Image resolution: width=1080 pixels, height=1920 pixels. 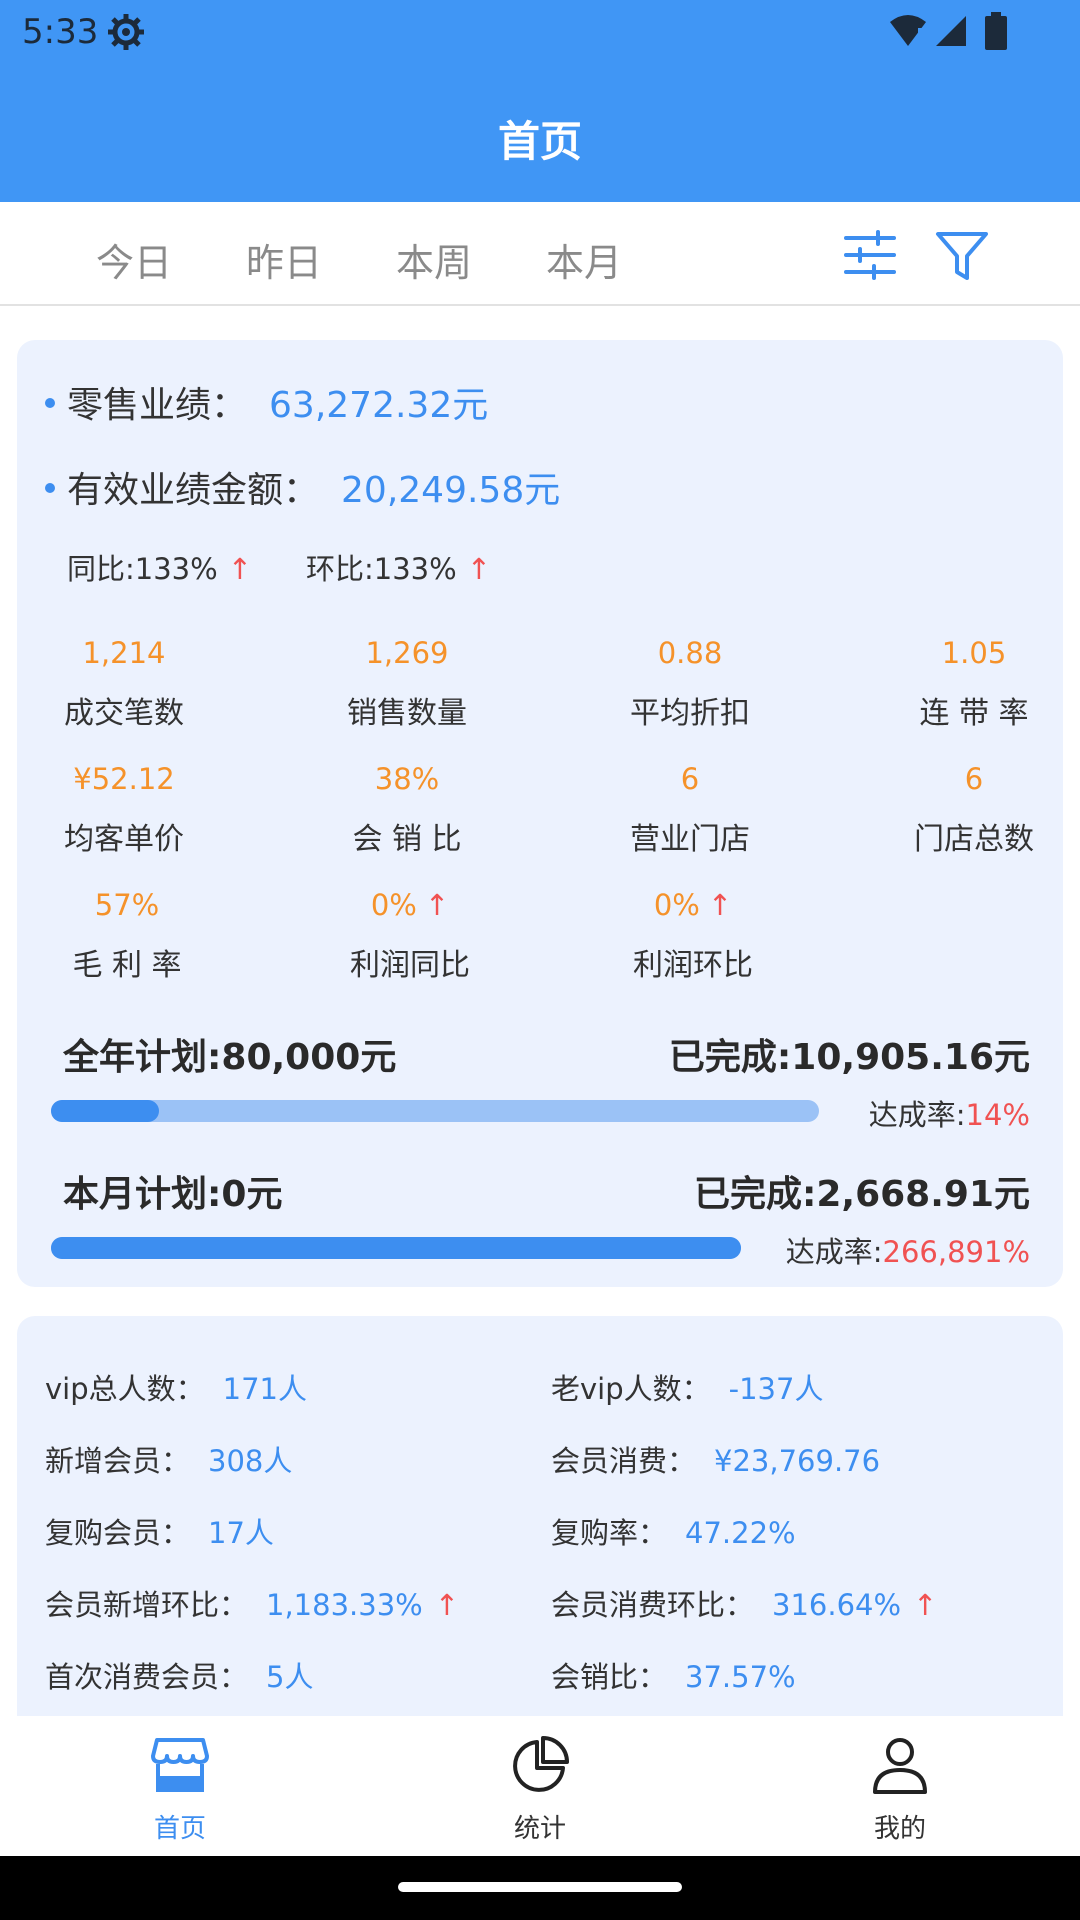 I want to click on member-spend-mom-label: 会员消费环比：, so click(x=653, y=1605).